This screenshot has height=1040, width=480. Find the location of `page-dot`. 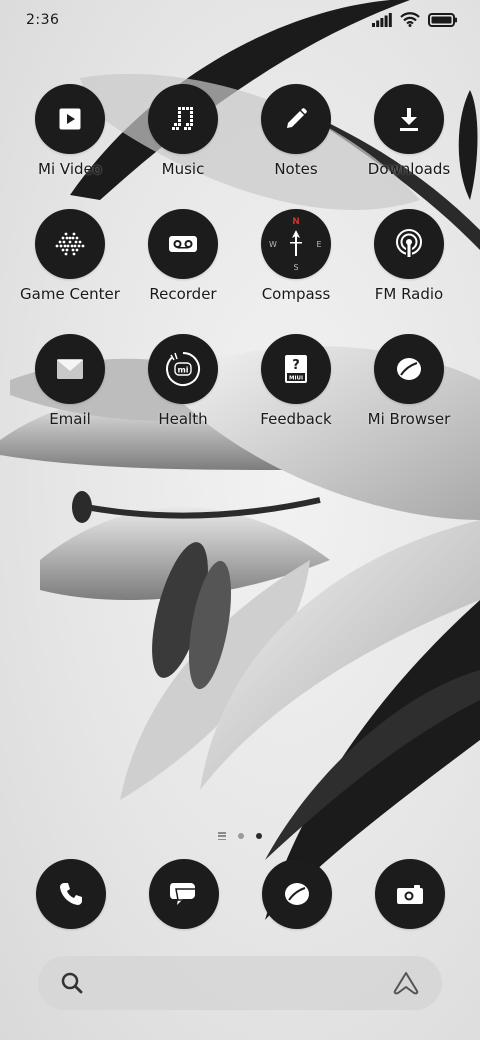

page-dot is located at coordinates (241, 836).